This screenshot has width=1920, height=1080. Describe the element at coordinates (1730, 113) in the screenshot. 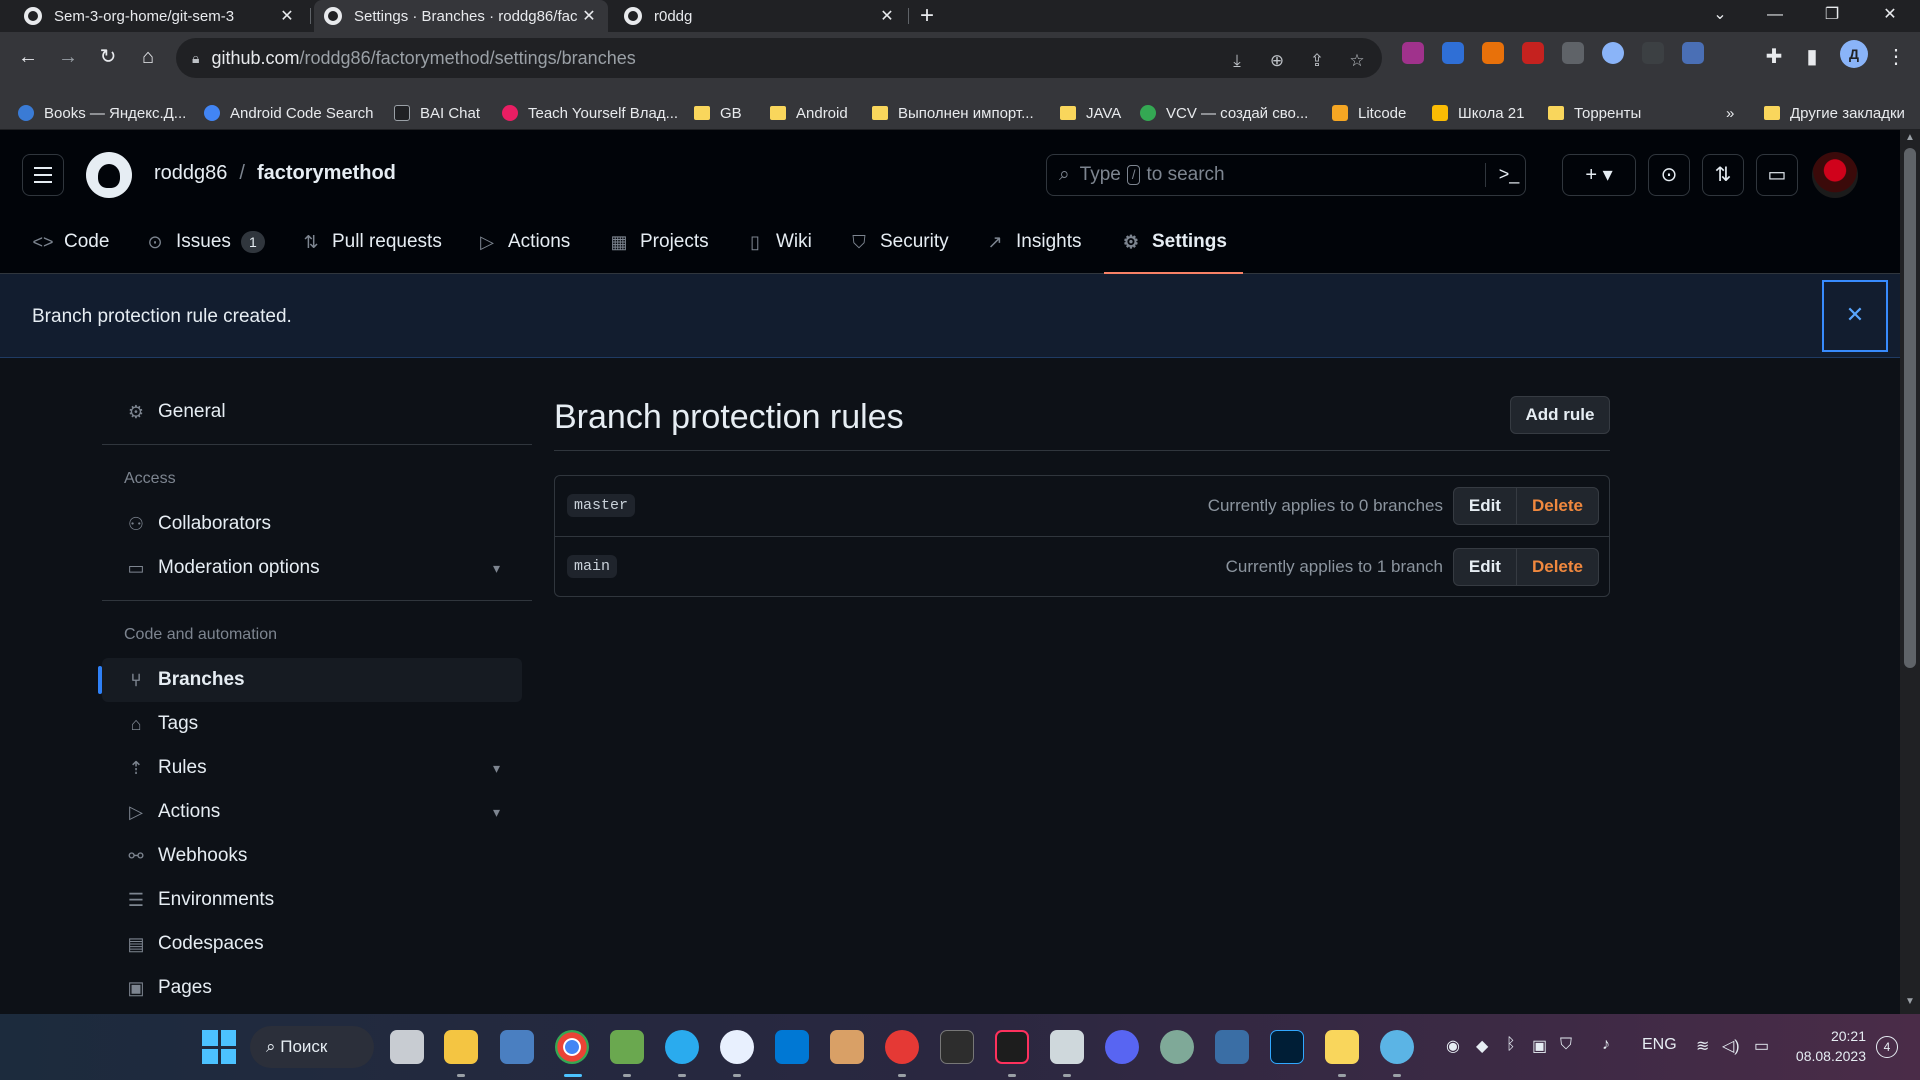

I see `bookmarks-overflow-button: »` at that location.